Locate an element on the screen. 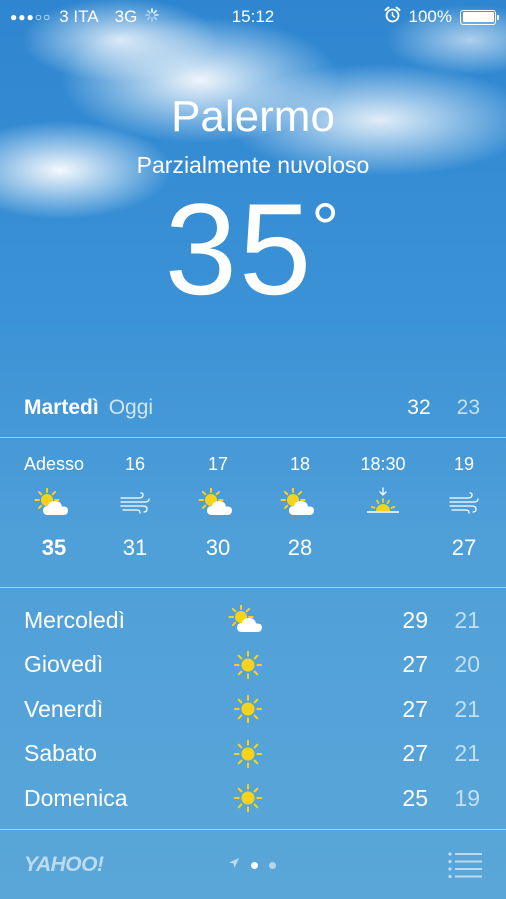  day-name: Giovedì is located at coordinates (64, 664).